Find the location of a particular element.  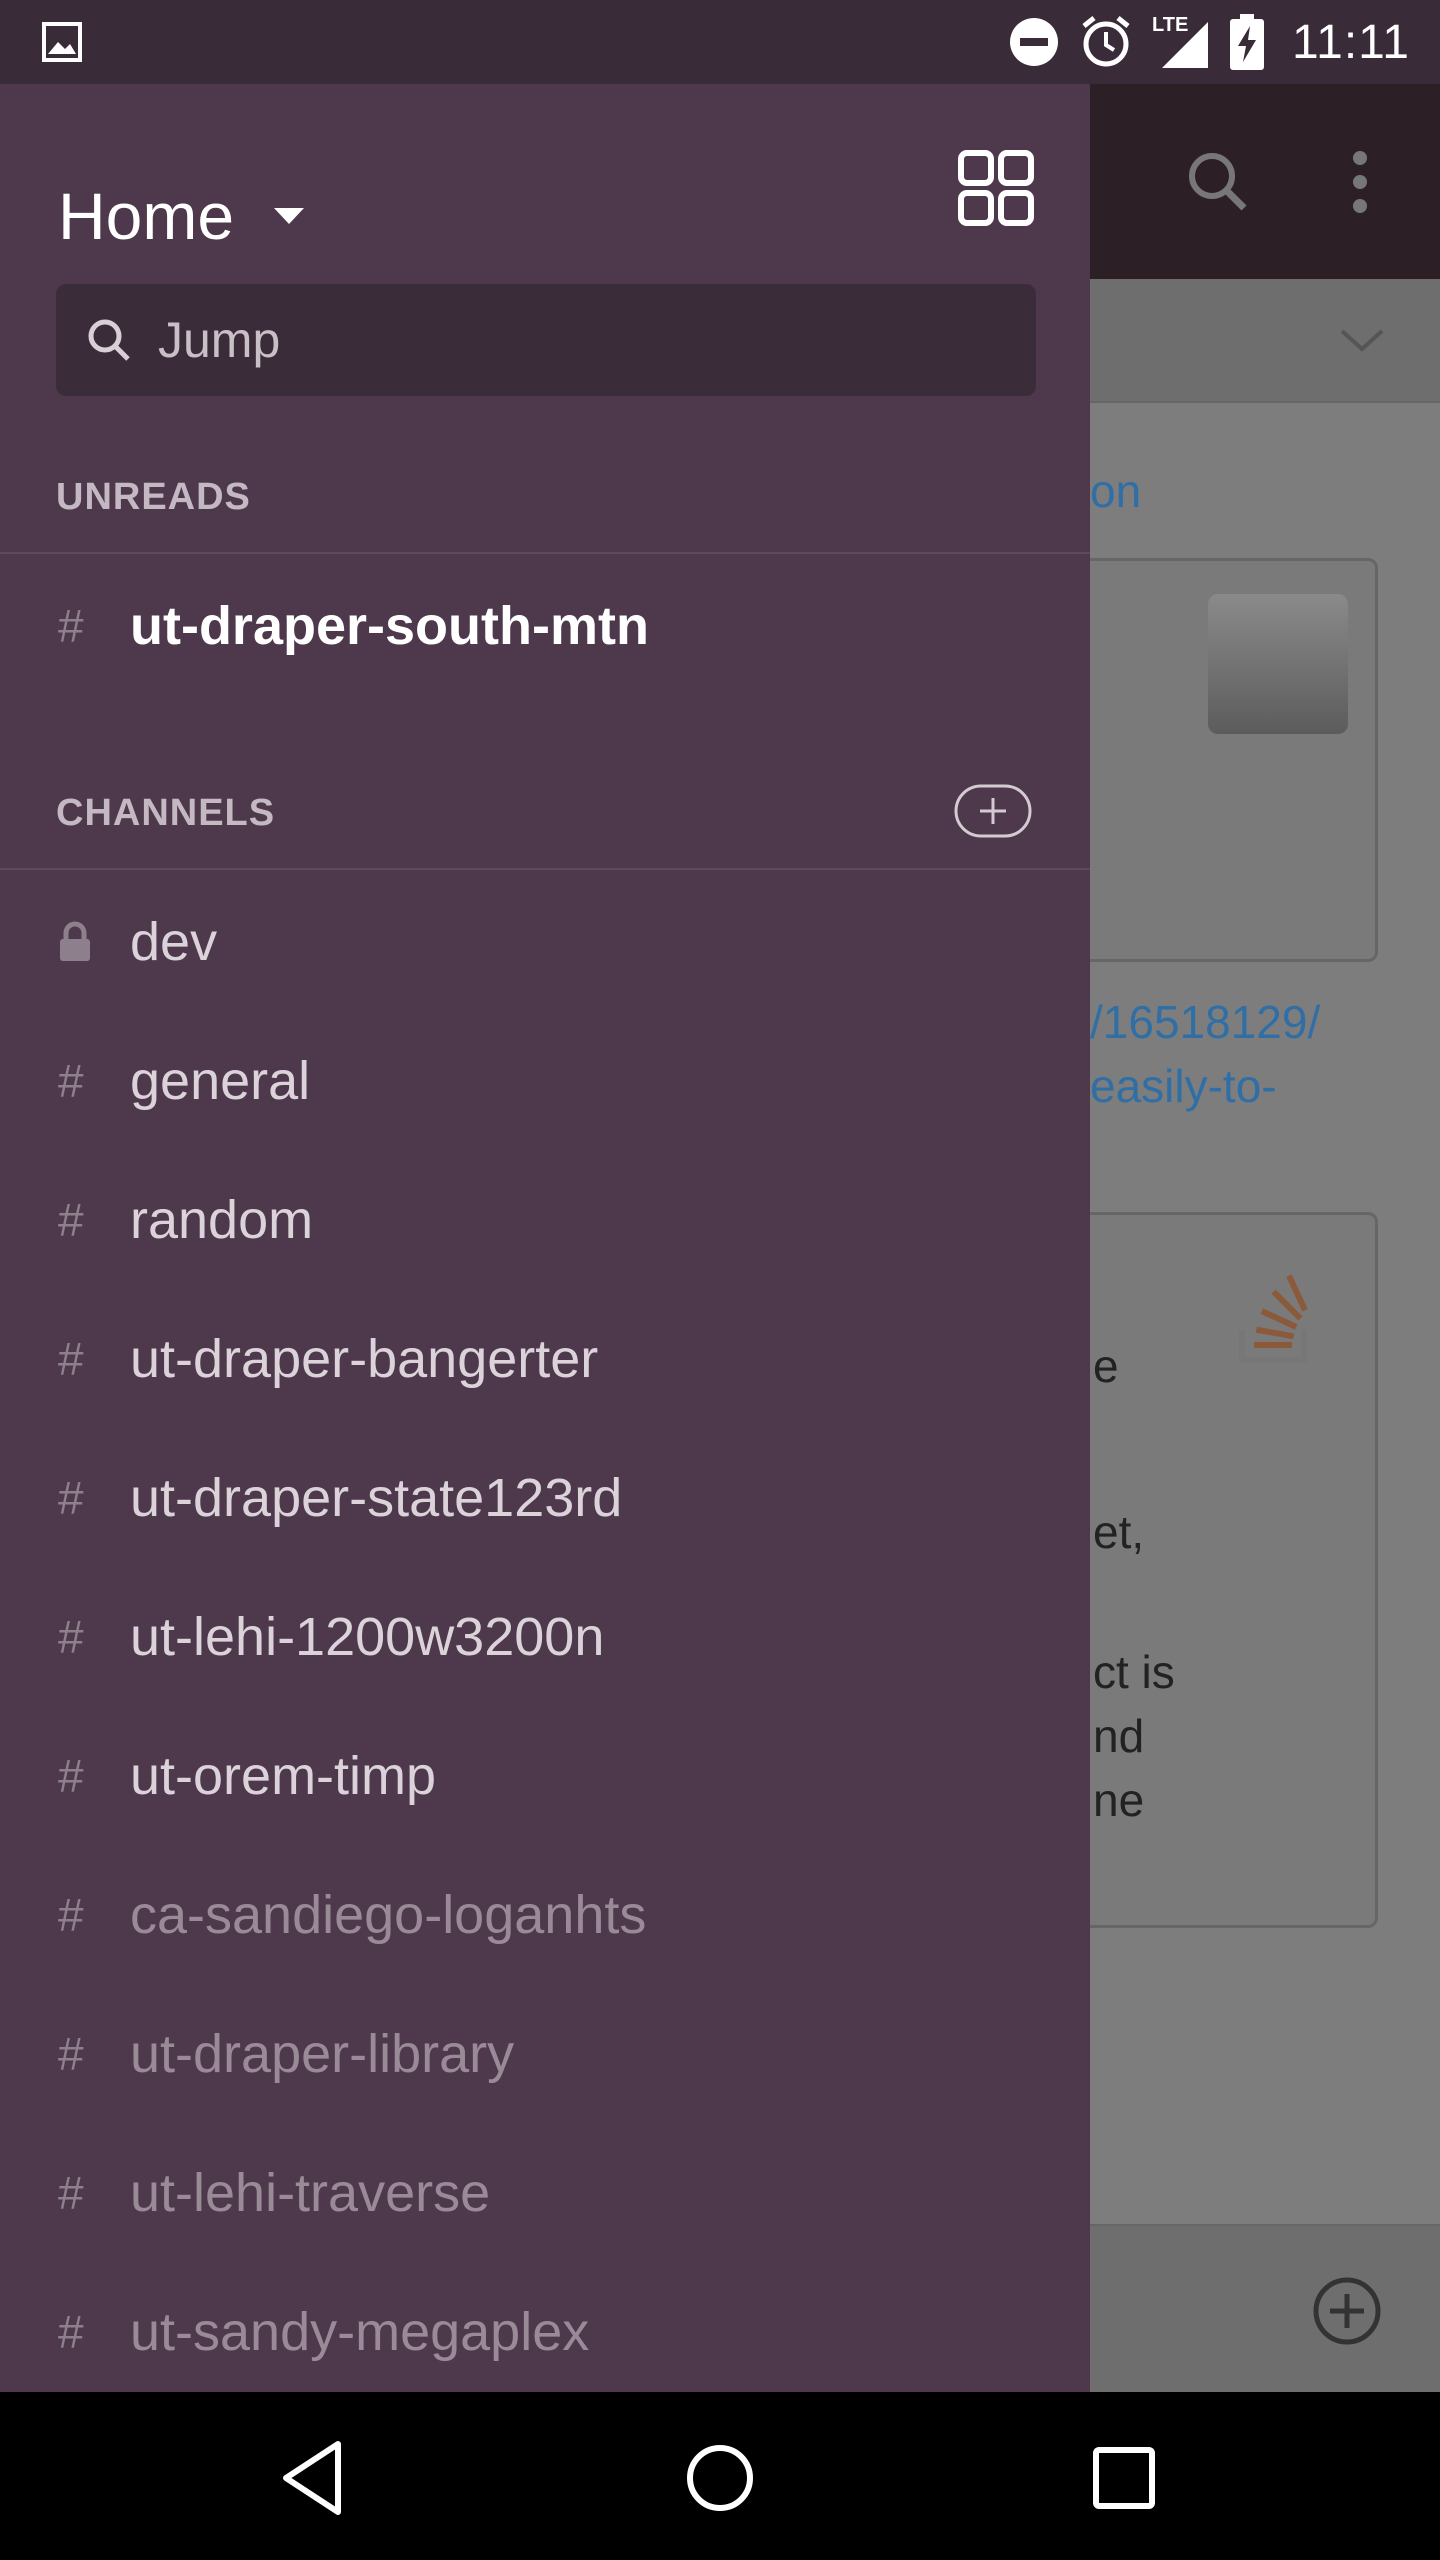

status-bar: LTE 11:11 is located at coordinates (720, 42).